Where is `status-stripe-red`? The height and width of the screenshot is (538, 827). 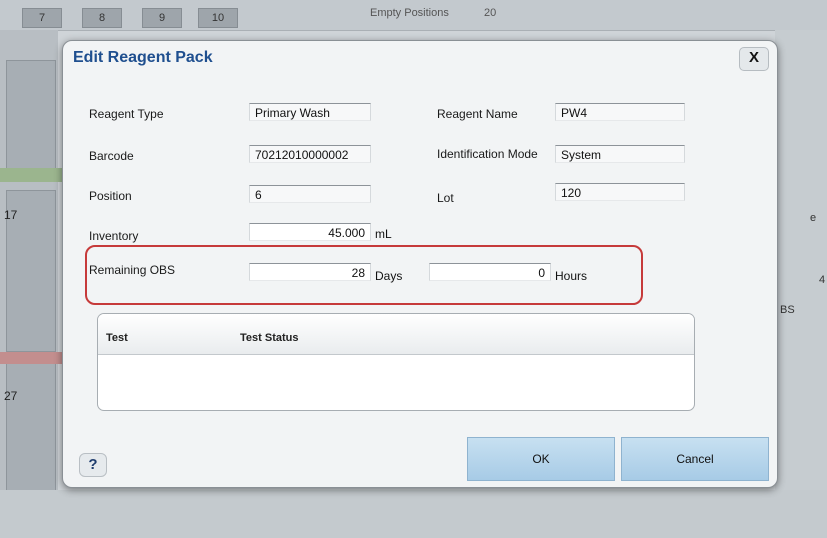 status-stripe-red is located at coordinates (31, 358).